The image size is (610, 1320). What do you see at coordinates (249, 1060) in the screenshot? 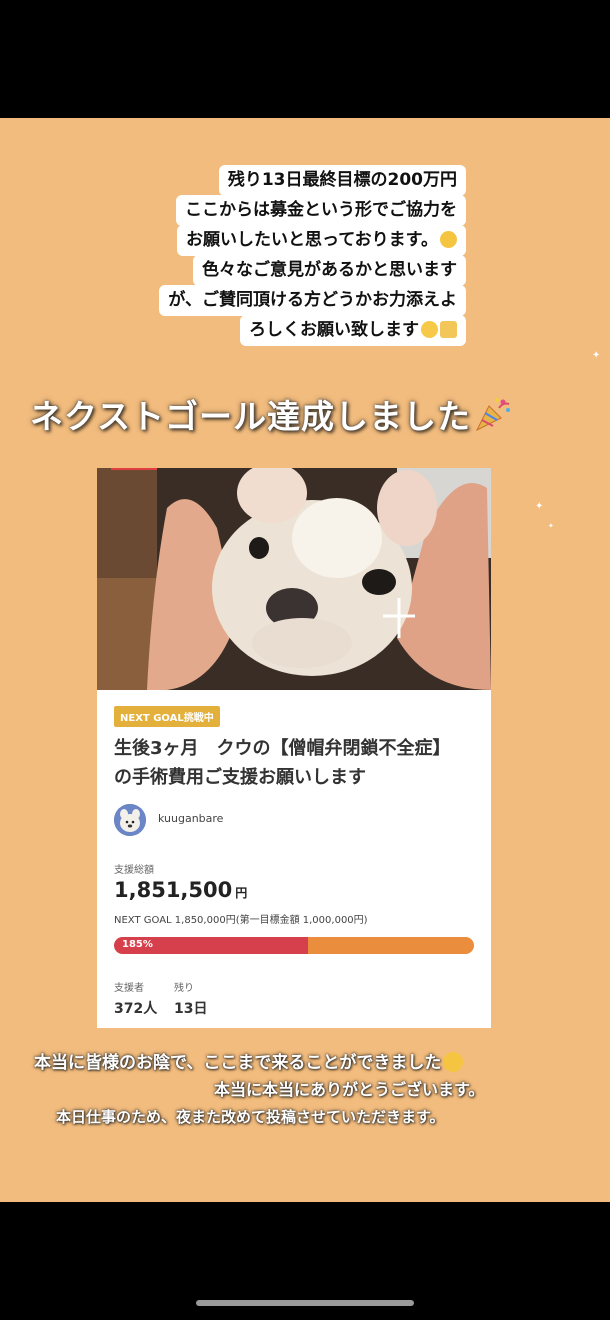
I see `footer-line-1: 本当に皆様のお陰で、ここまで来ることができました` at bounding box center [249, 1060].